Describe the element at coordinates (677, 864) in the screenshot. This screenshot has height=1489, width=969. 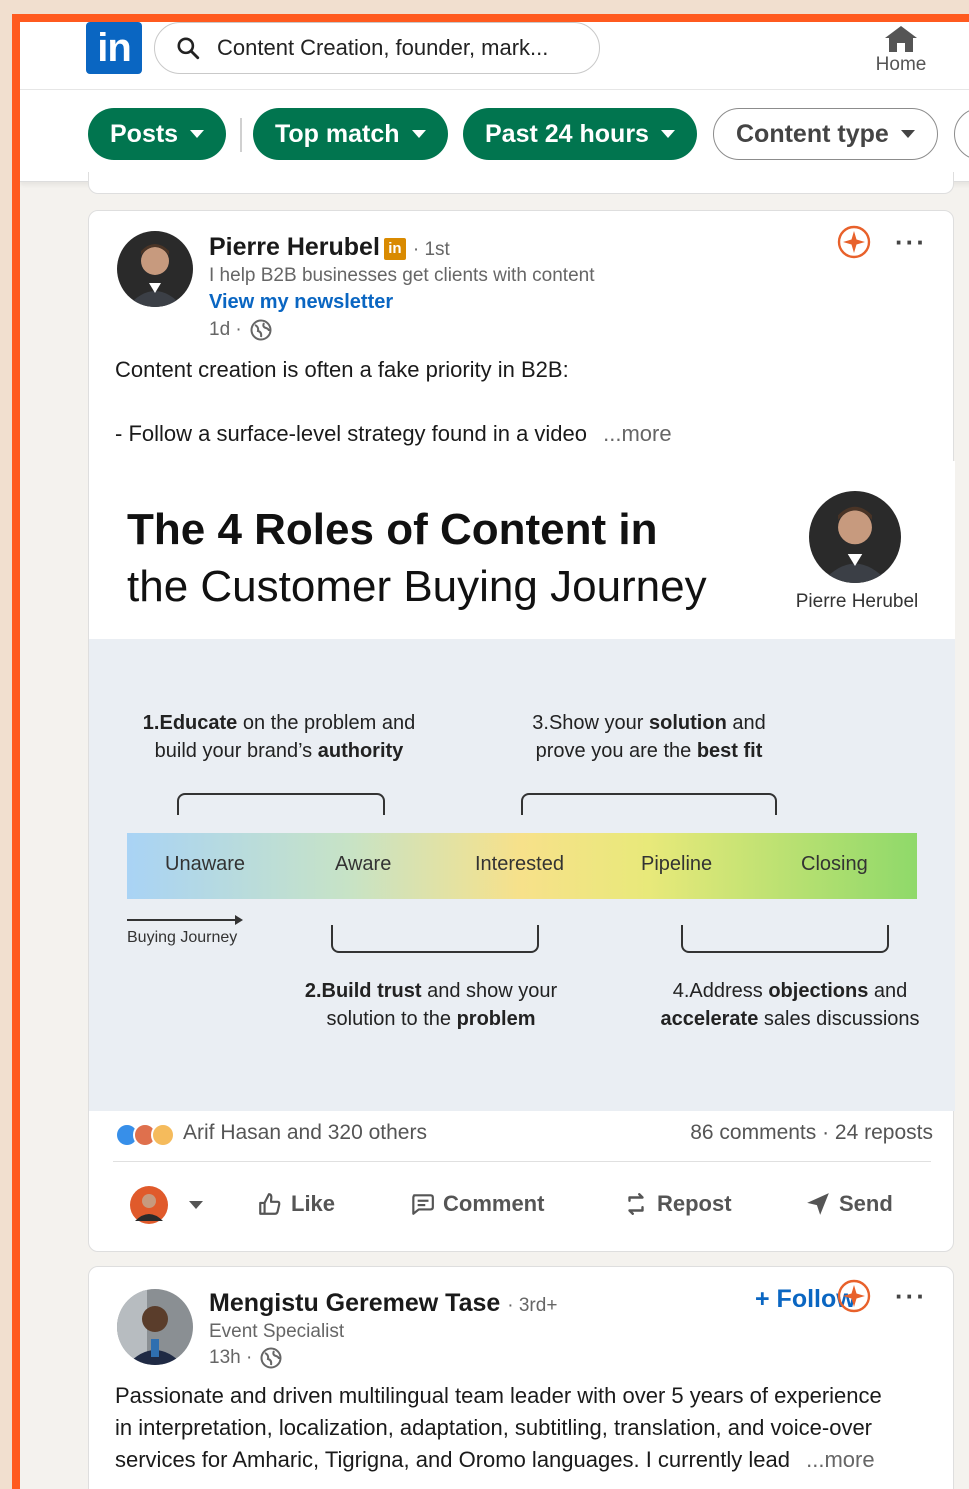
I see `stage-pipeline: Pipeline` at that location.